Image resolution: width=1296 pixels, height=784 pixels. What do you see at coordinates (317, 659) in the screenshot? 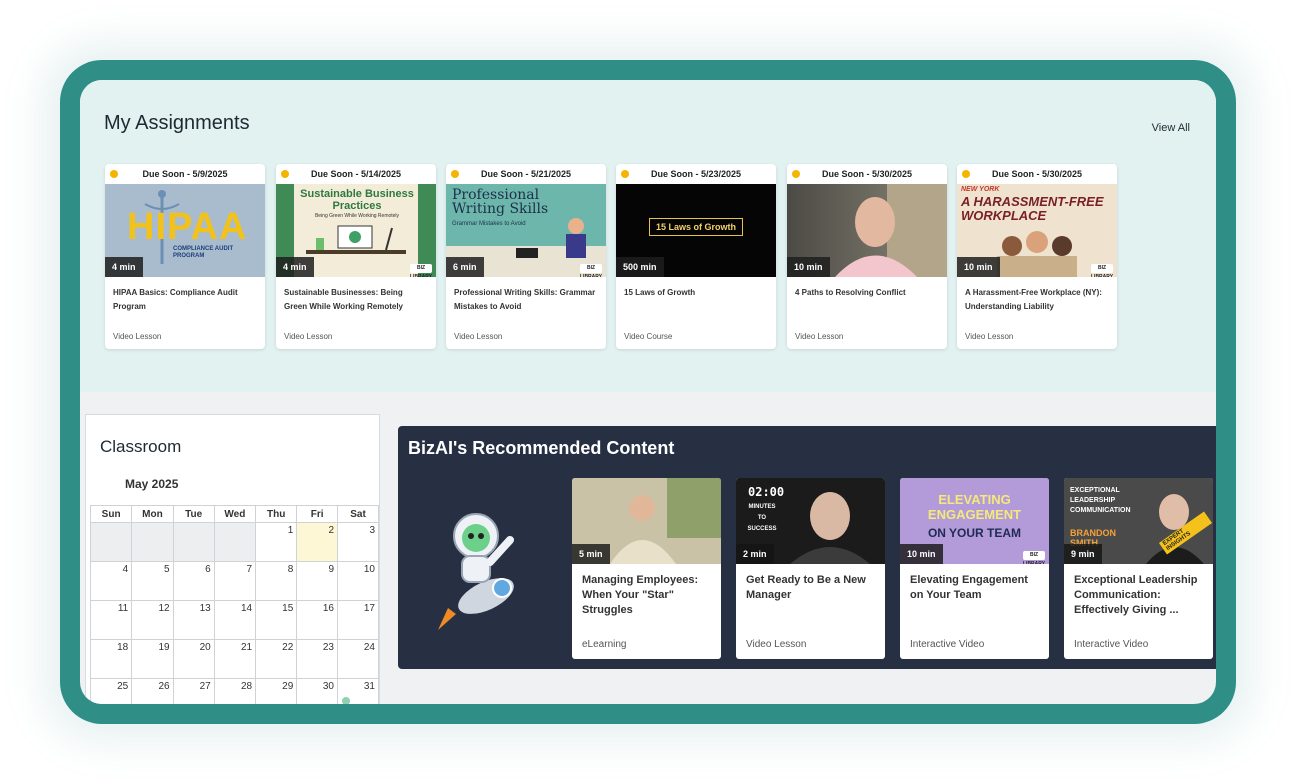
I see `calendar-day: 23` at bounding box center [317, 659].